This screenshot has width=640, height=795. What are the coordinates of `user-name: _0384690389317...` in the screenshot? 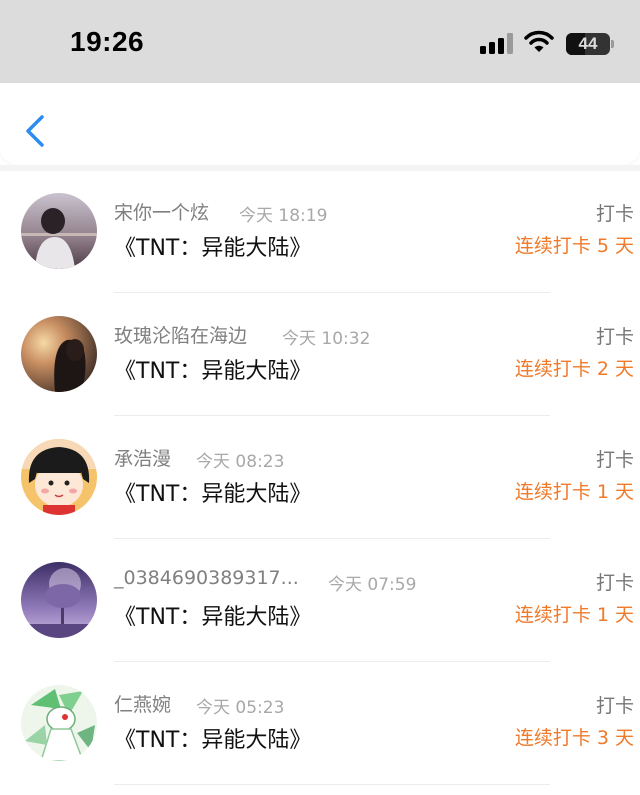 It's located at (206, 578).